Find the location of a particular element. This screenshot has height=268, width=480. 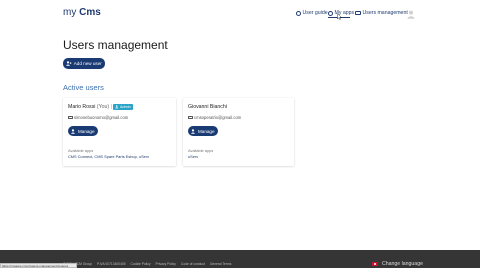

user-email-row: simonebuonomo@gmail.com is located at coordinates (98, 117).